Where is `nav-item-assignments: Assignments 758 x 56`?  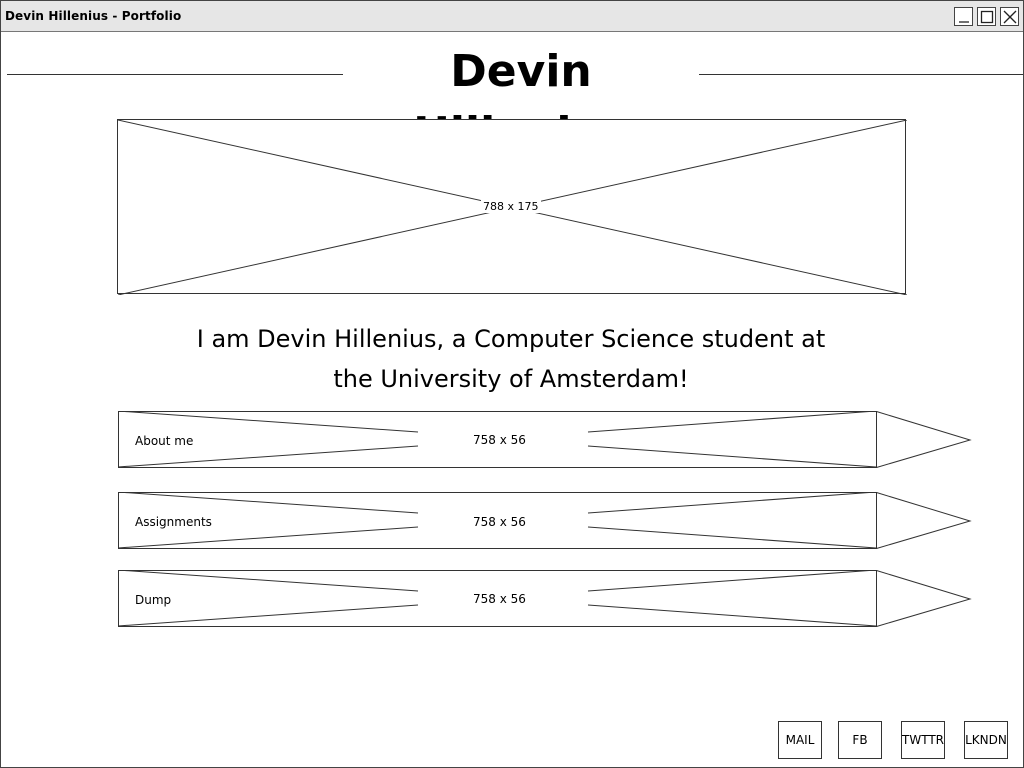
nav-item-assignments: Assignments 758 x 56 is located at coordinates (546, 522).